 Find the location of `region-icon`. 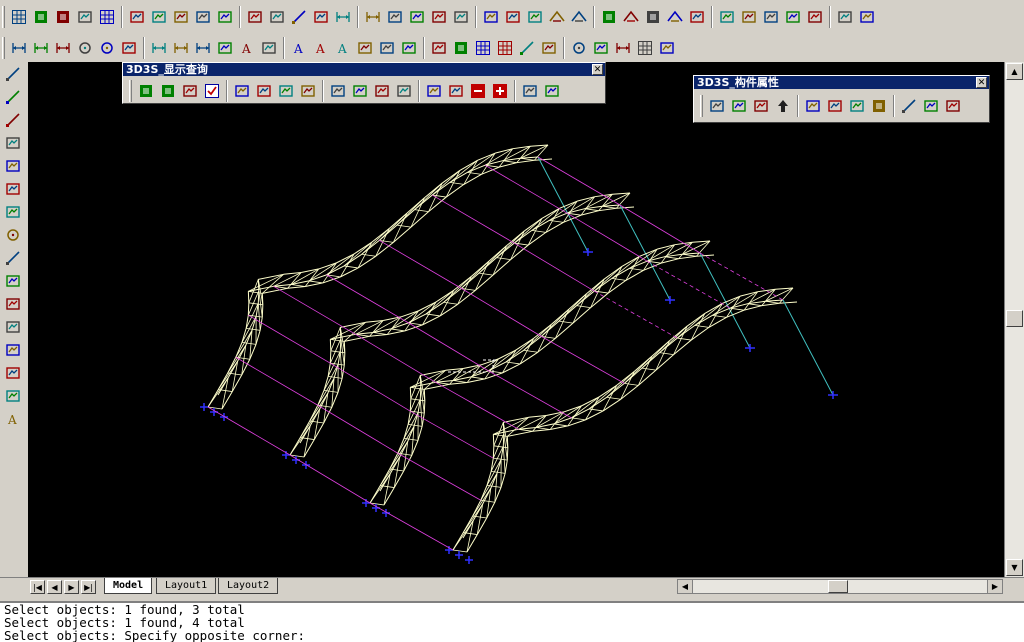

region-icon is located at coordinates (13, 396).